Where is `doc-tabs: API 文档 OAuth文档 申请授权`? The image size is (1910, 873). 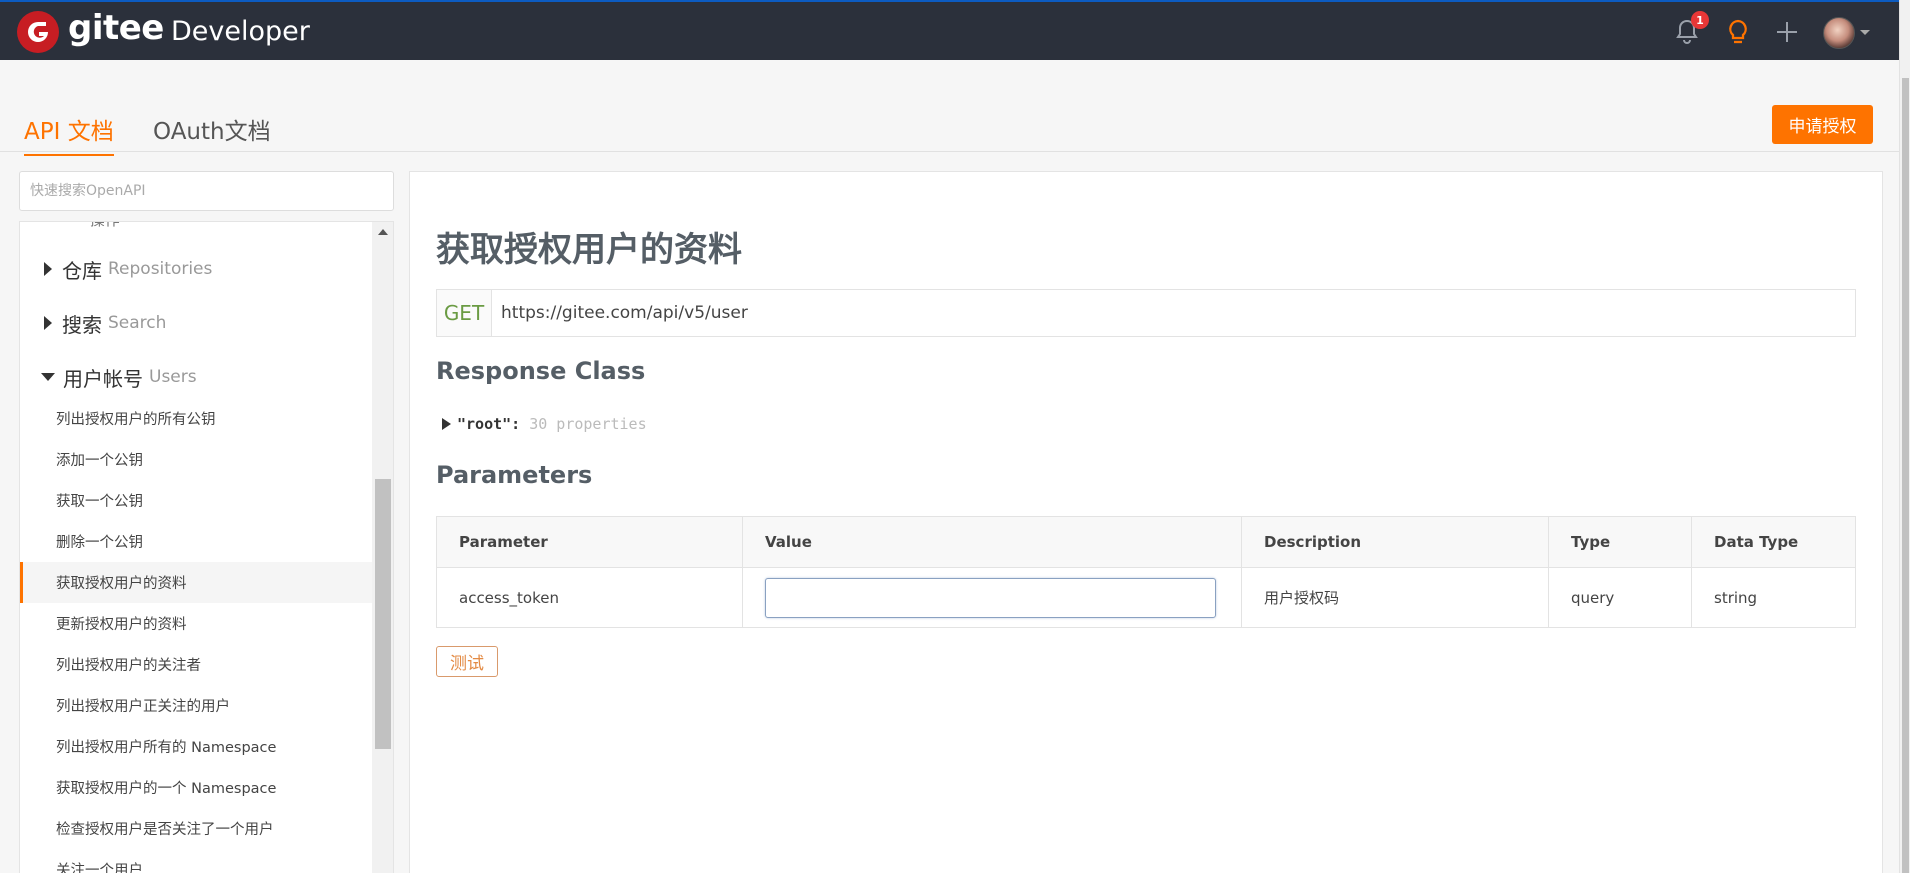
doc-tabs: API 文档 OAuth文档 申请授权 is located at coordinates (949, 108).